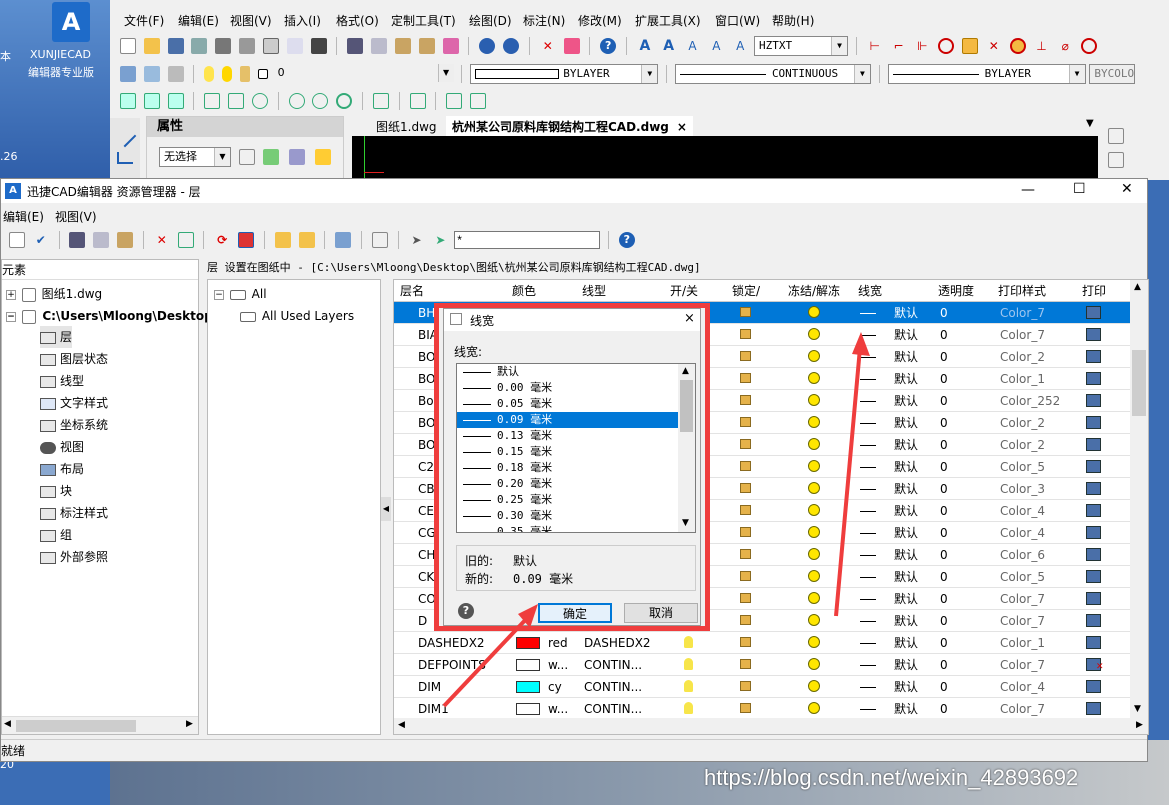  I want to click on arrow-to-lineweight-head, so click(861, 344).